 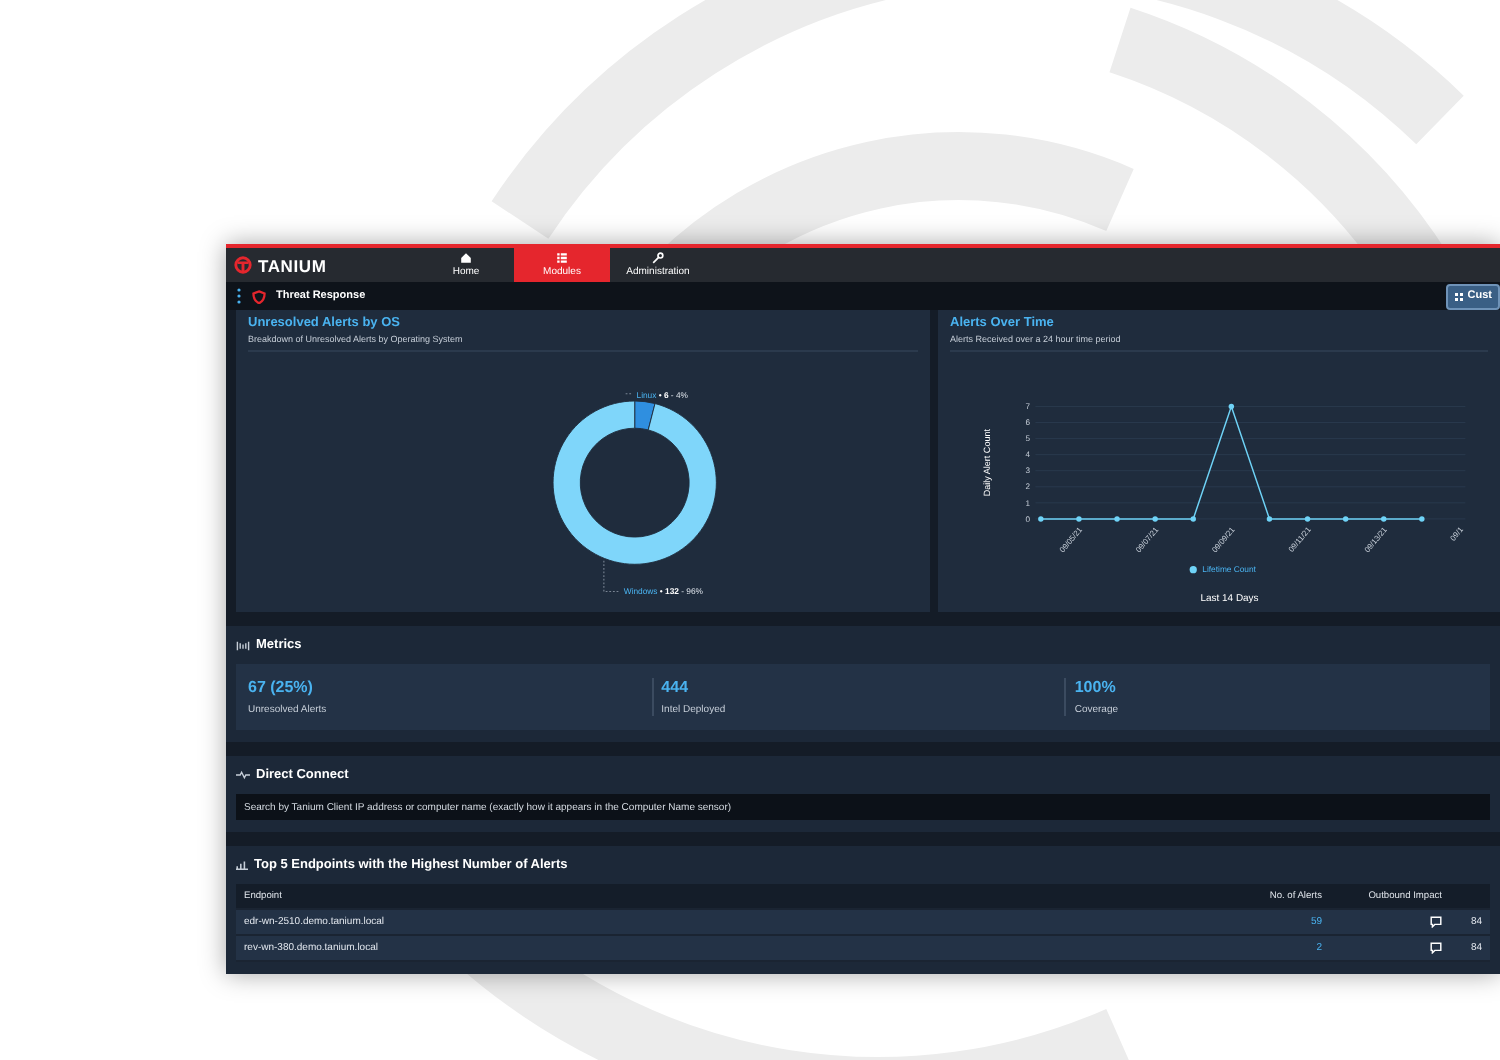 I want to click on metric-value: 444, so click(x=676, y=687).